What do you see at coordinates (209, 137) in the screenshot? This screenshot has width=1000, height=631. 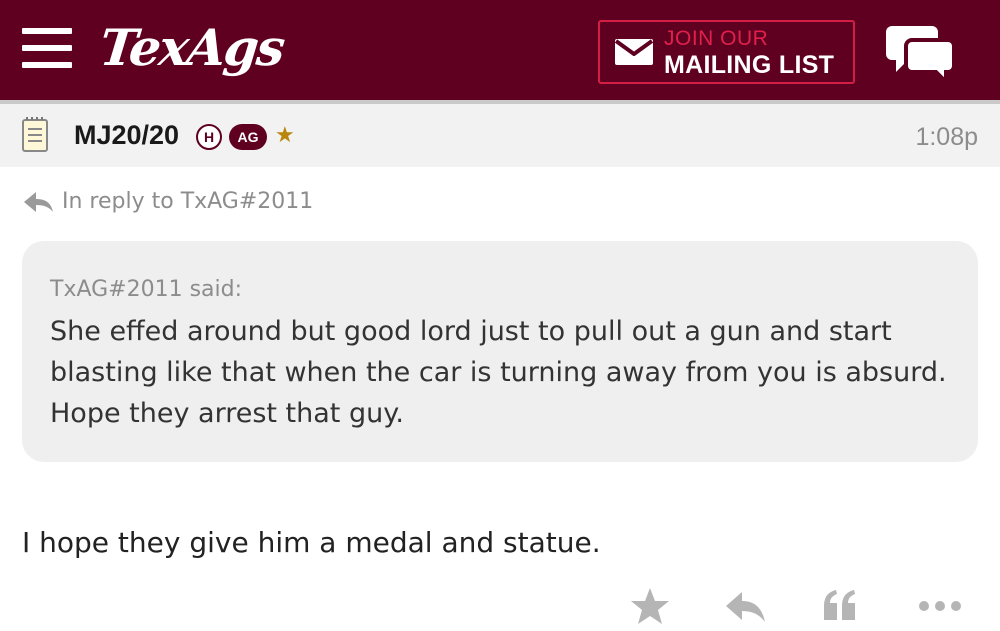 I see `h-badge: H` at bounding box center [209, 137].